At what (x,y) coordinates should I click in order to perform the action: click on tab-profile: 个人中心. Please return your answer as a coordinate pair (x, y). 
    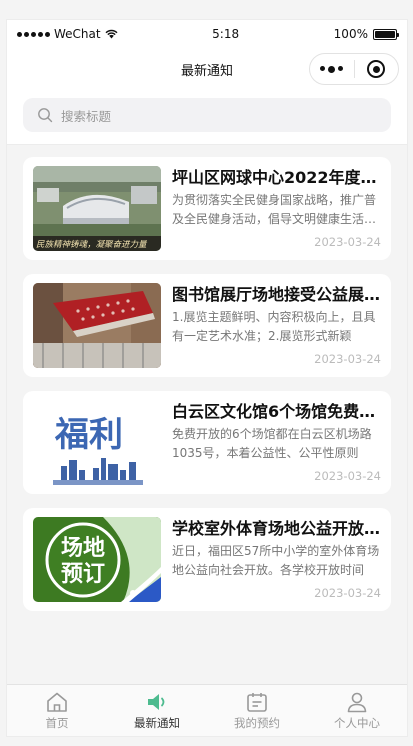
    Looking at the image, I should click on (357, 710).